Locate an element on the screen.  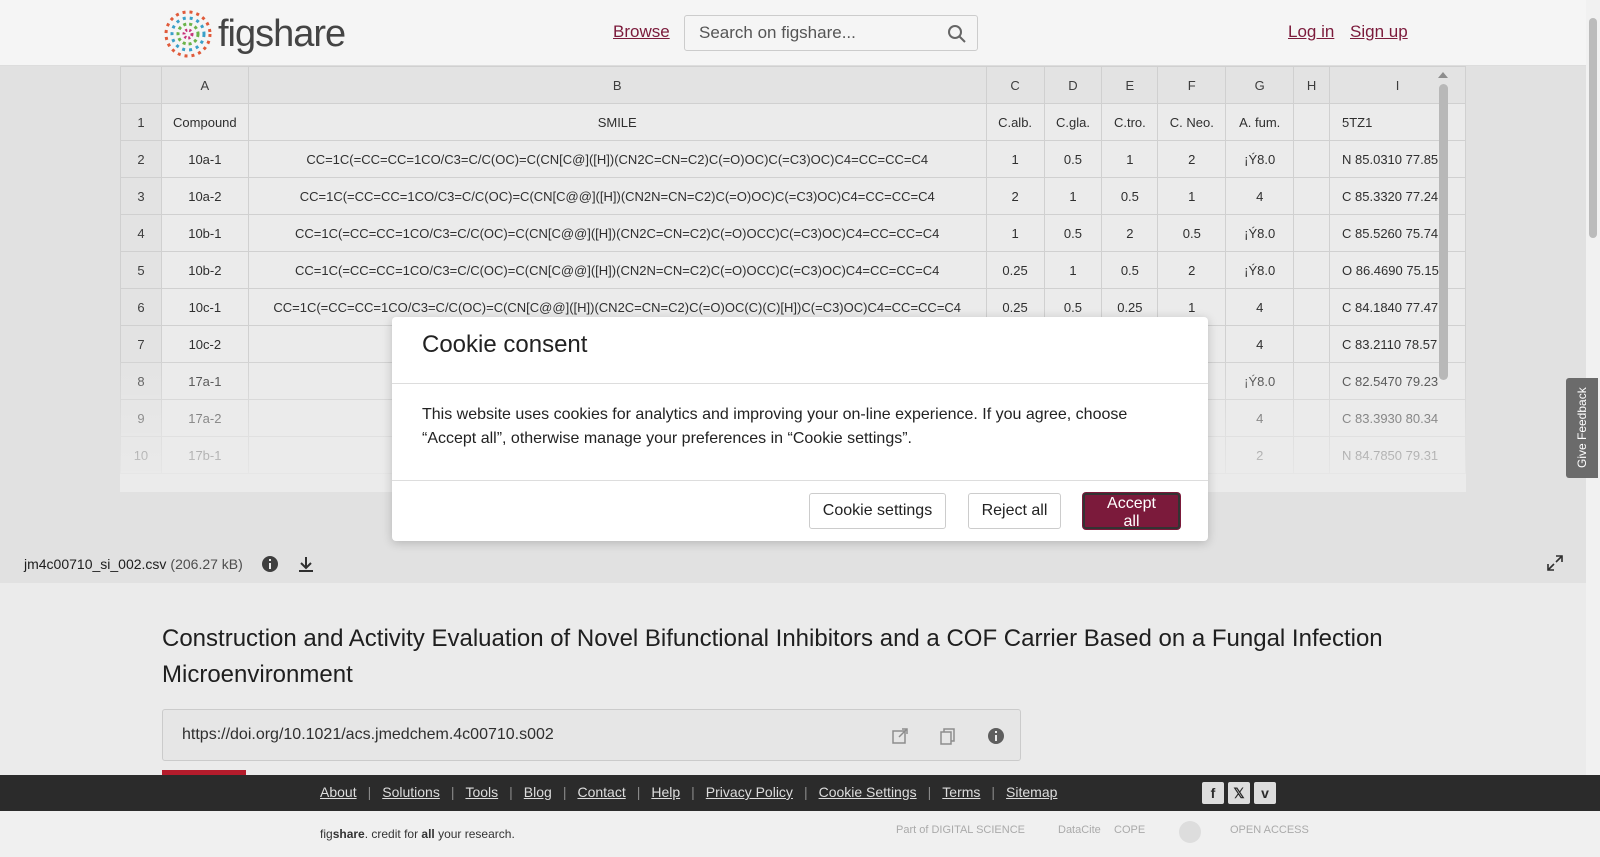
table-scroll-thumb is located at coordinates (1443, 232).